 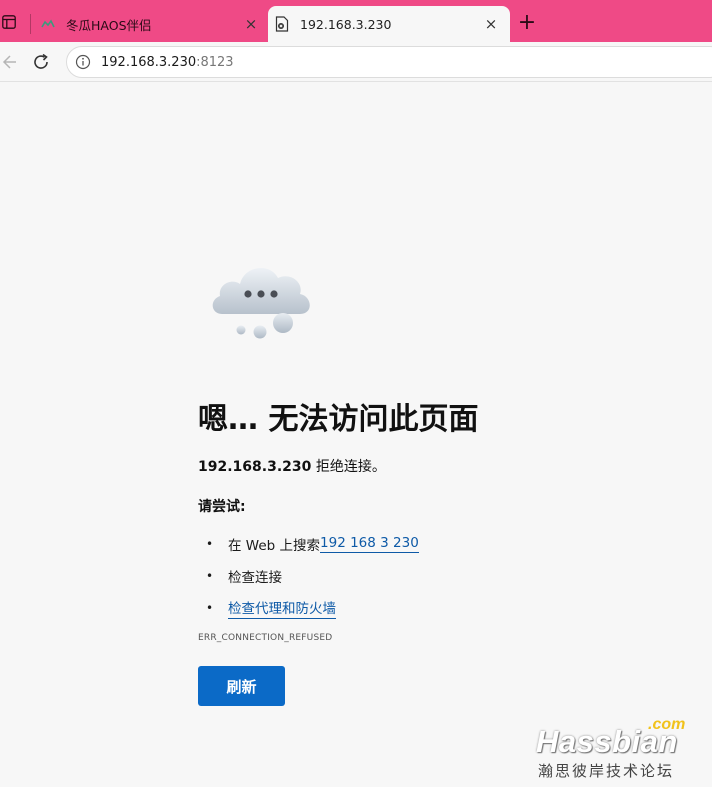 What do you see at coordinates (369, 544) in the screenshot?
I see `search-web-link: 192 168 3 230` at bounding box center [369, 544].